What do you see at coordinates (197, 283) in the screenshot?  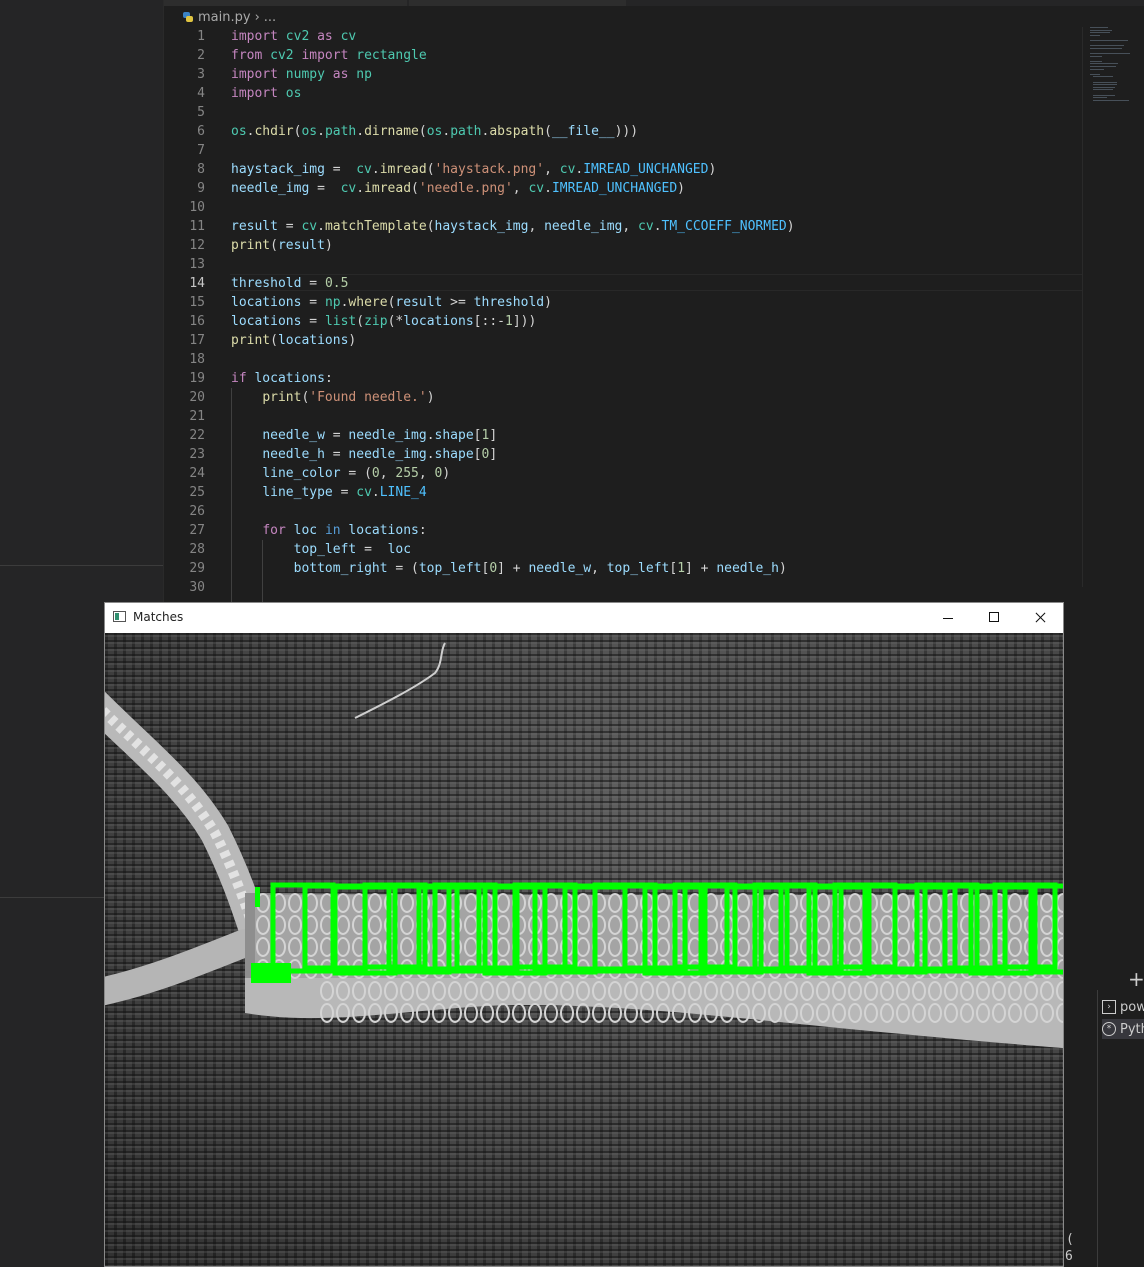 I see `line-number: 14` at bounding box center [197, 283].